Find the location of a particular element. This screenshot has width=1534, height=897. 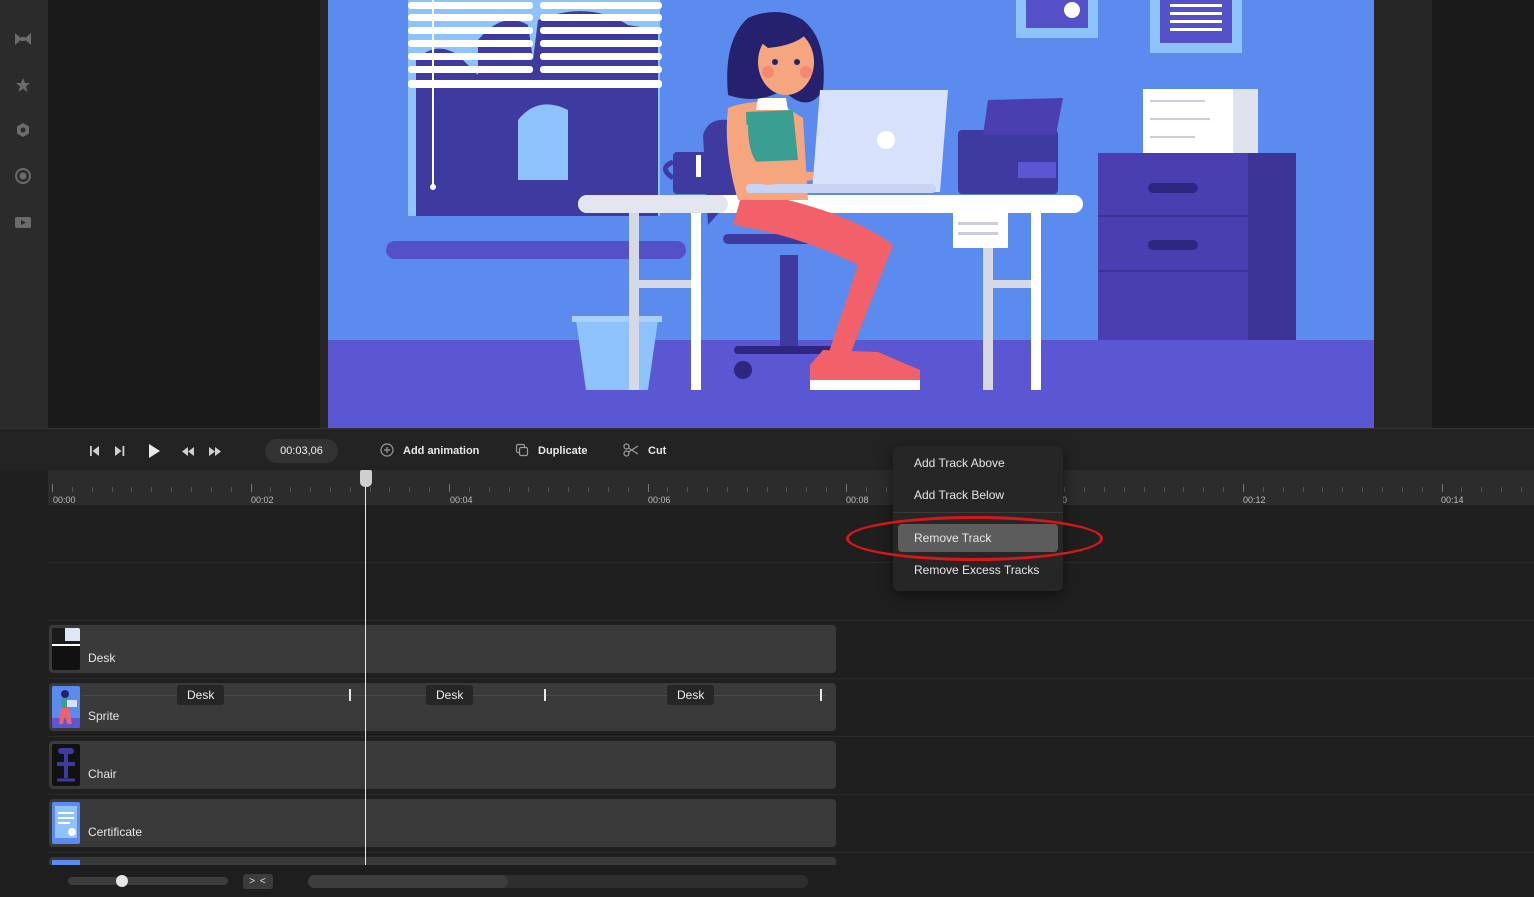

ruler-label: 00:04 is located at coordinates (461, 500).